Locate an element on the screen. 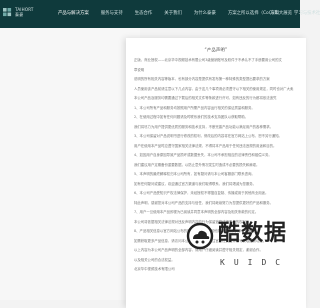  brand-logo: TAIHORT 泰豪 is located at coordinates (20, 14).